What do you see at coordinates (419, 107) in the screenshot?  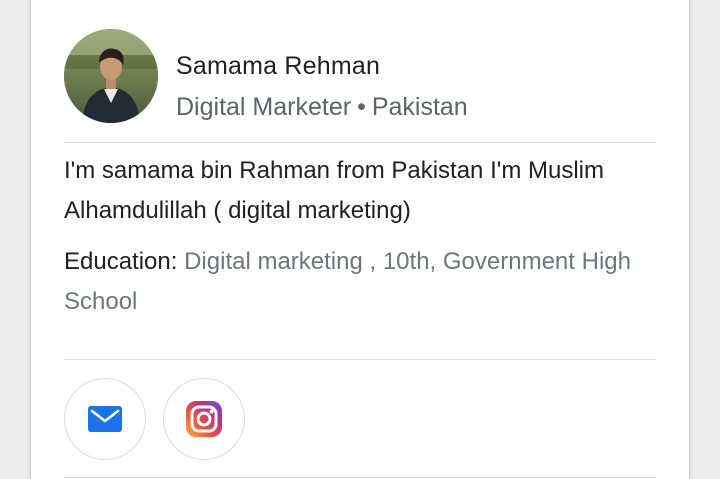 I see `profile-location: Pakistan` at bounding box center [419, 107].